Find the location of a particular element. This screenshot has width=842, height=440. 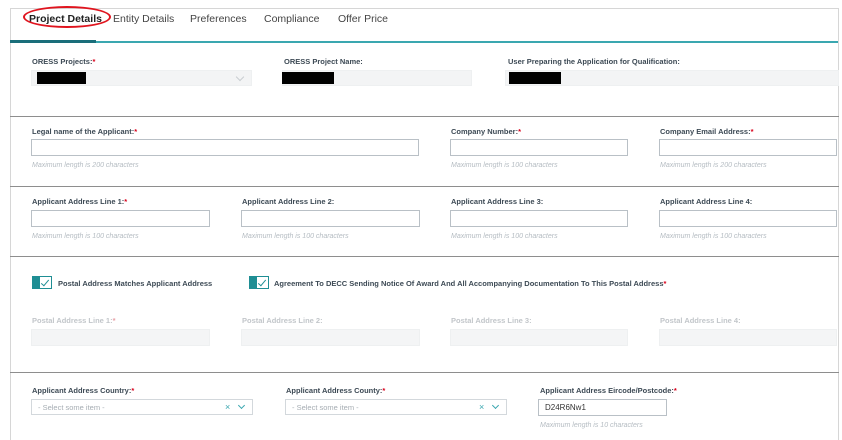

tab-label: Preferences is located at coordinates (218, 19).